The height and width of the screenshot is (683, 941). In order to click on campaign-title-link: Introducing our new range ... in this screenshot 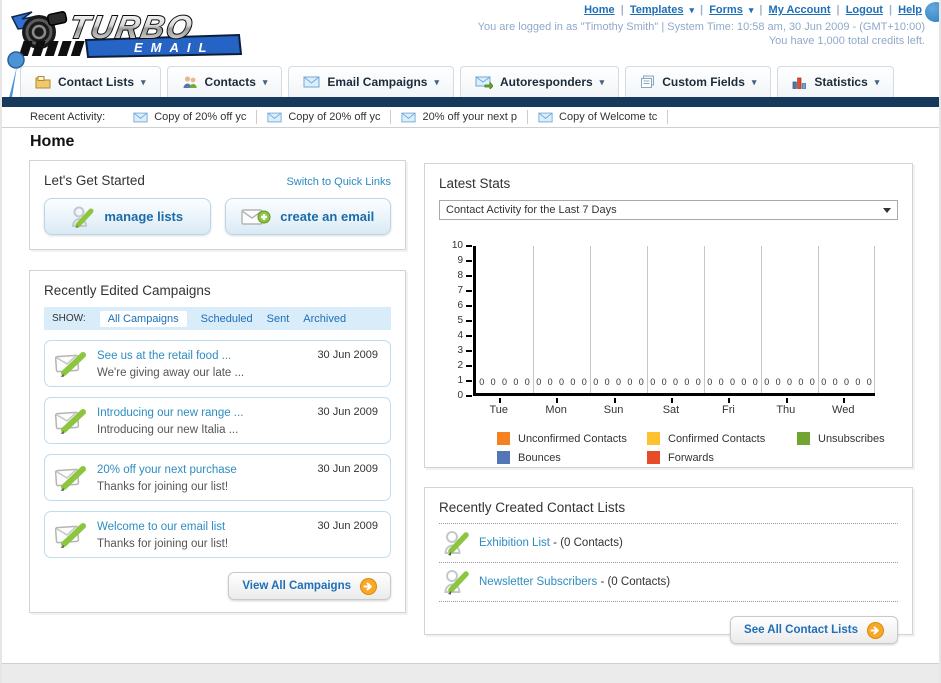, I will do `click(170, 413)`.